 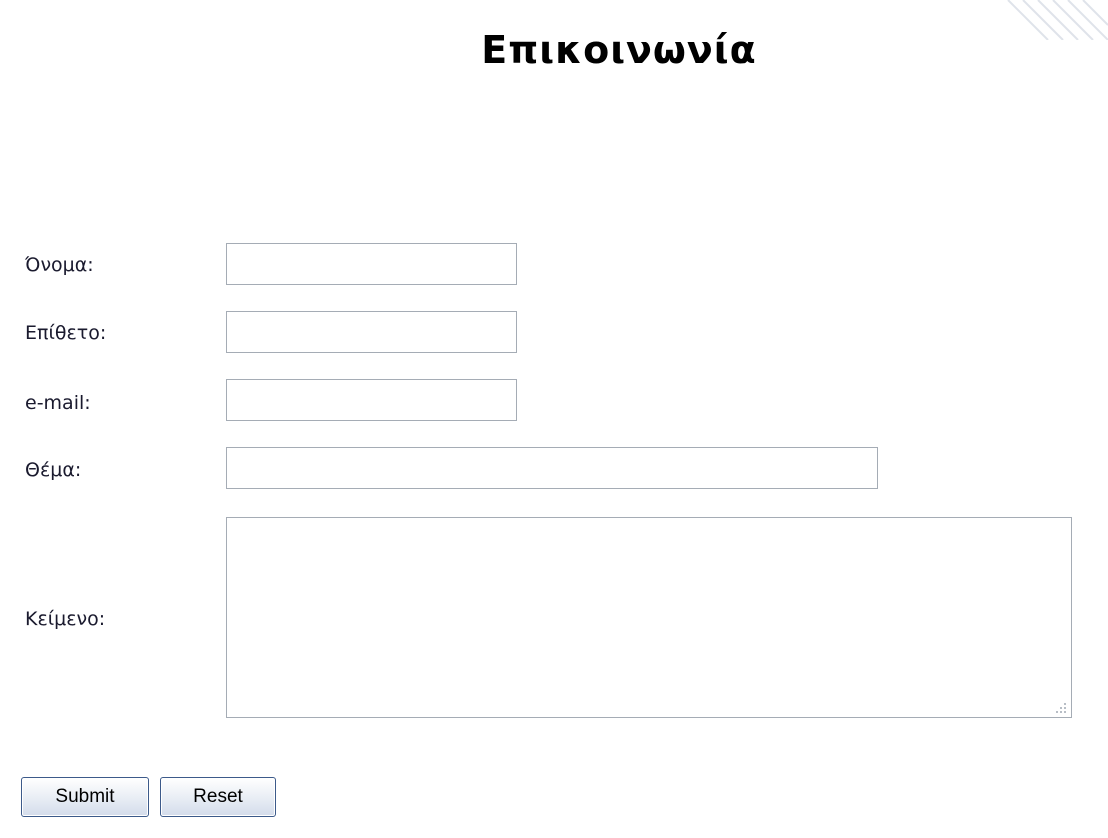 I want to click on email-input, so click(x=371, y=400).